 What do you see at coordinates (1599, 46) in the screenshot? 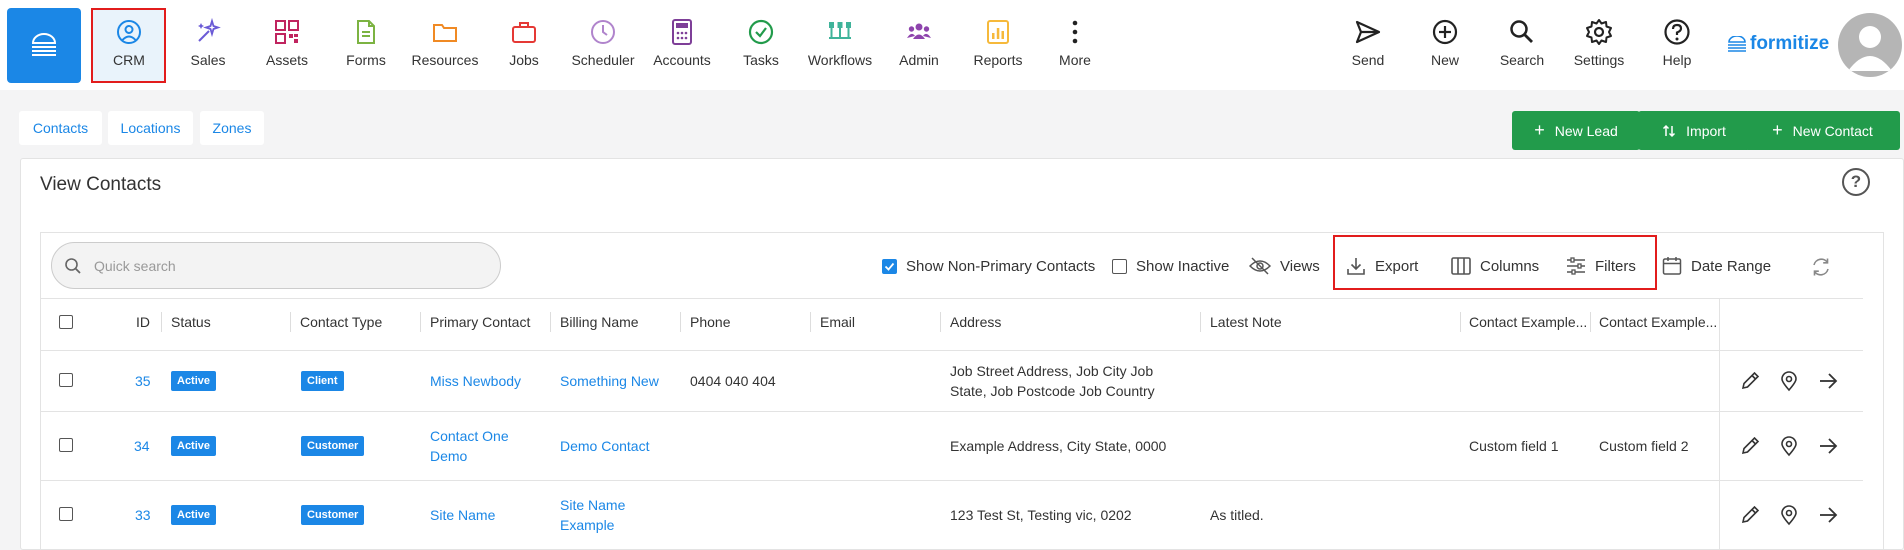
I see `nav-settings: Settings` at bounding box center [1599, 46].